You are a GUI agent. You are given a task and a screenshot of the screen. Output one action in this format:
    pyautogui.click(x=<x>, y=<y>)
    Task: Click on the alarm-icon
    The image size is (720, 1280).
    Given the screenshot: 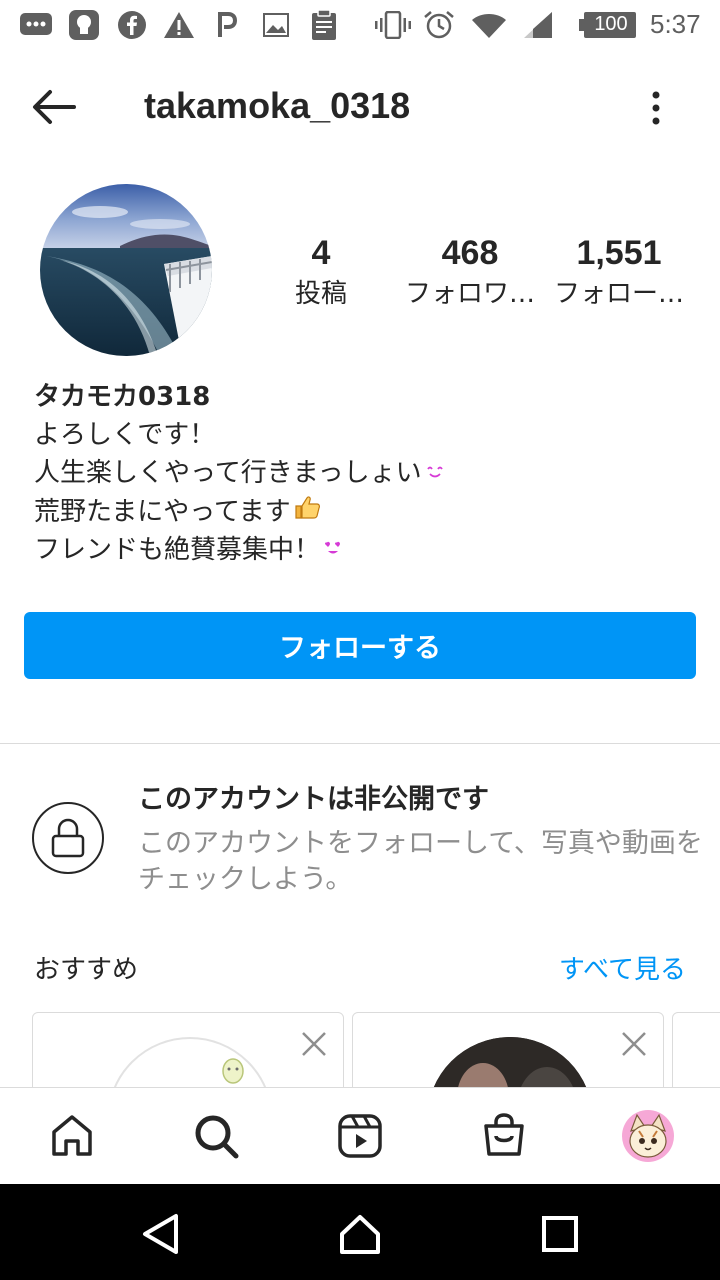 What is the action you would take?
    pyautogui.click(x=439, y=25)
    